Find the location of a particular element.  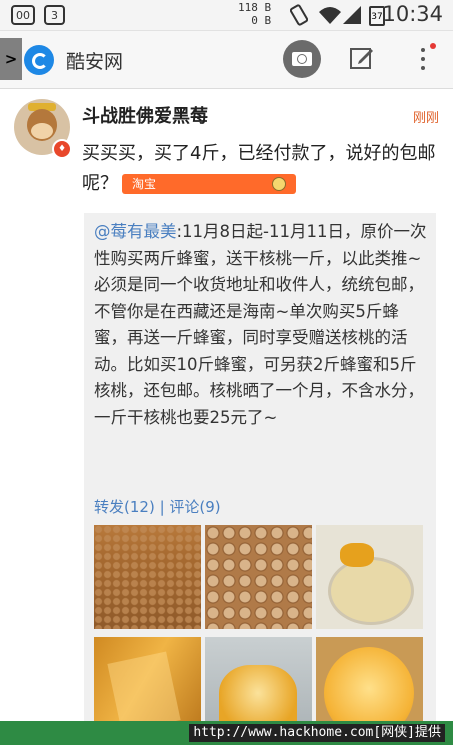

watermark-text: http://www.hackhome.com[网侠]提供 is located at coordinates (317, 733).